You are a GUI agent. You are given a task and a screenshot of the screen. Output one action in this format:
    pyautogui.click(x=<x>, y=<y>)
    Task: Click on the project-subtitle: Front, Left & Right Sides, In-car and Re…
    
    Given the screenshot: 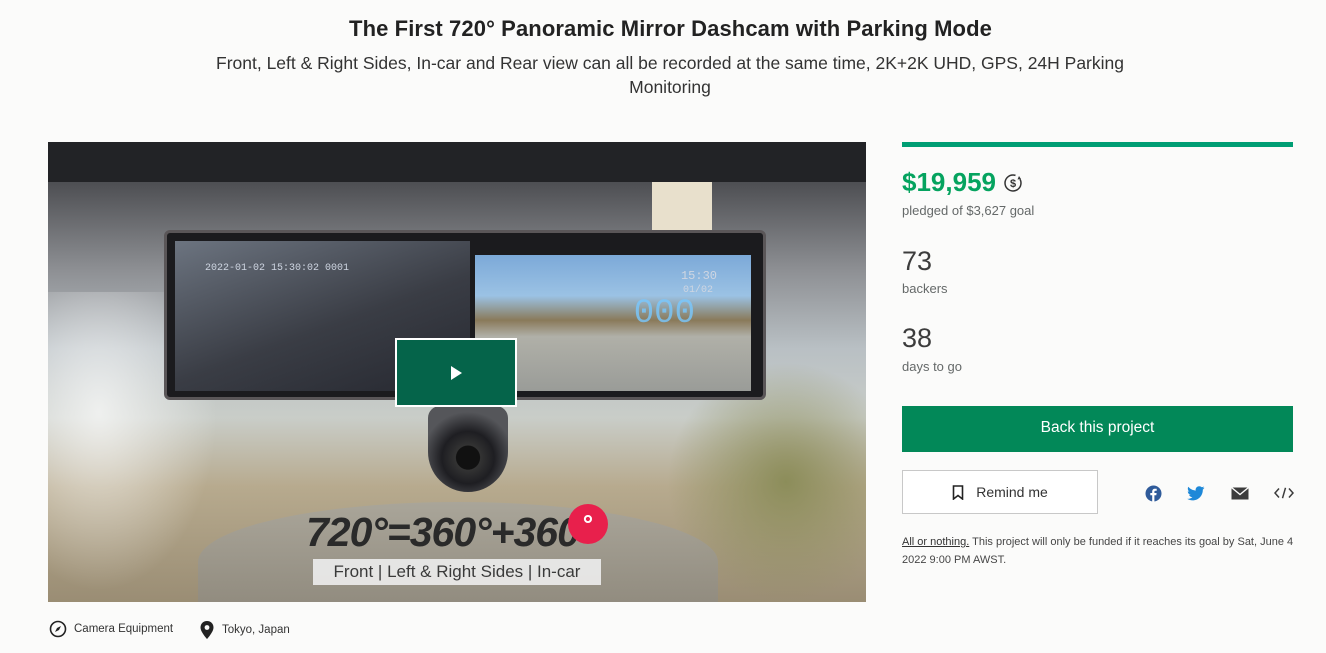 What is the action you would take?
    pyautogui.click(x=670, y=75)
    